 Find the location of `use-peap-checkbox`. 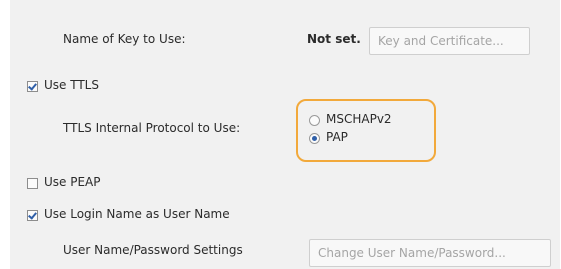

use-peap-checkbox is located at coordinates (32, 183).